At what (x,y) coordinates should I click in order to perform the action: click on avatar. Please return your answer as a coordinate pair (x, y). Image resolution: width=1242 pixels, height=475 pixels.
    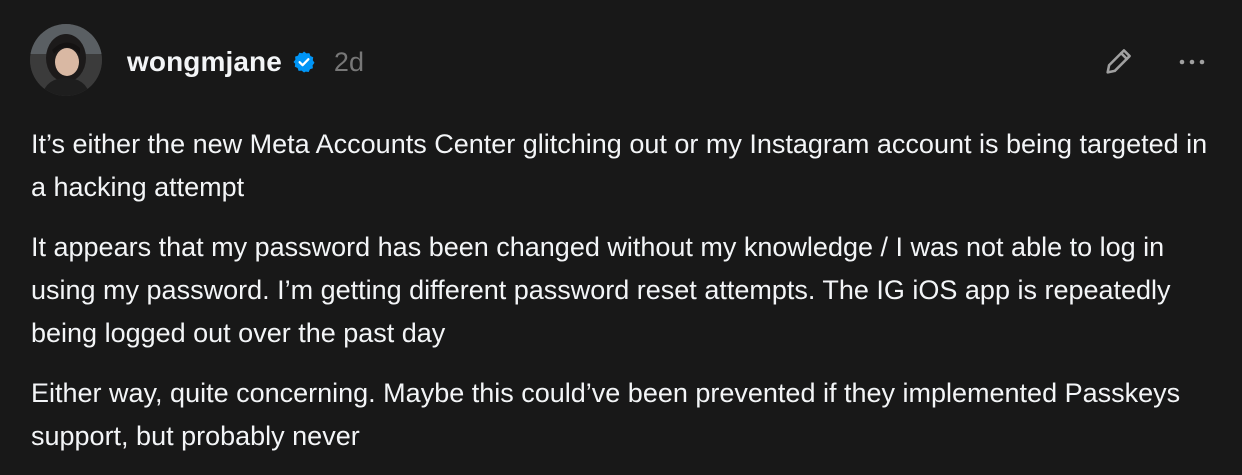
    Looking at the image, I should click on (66, 60).